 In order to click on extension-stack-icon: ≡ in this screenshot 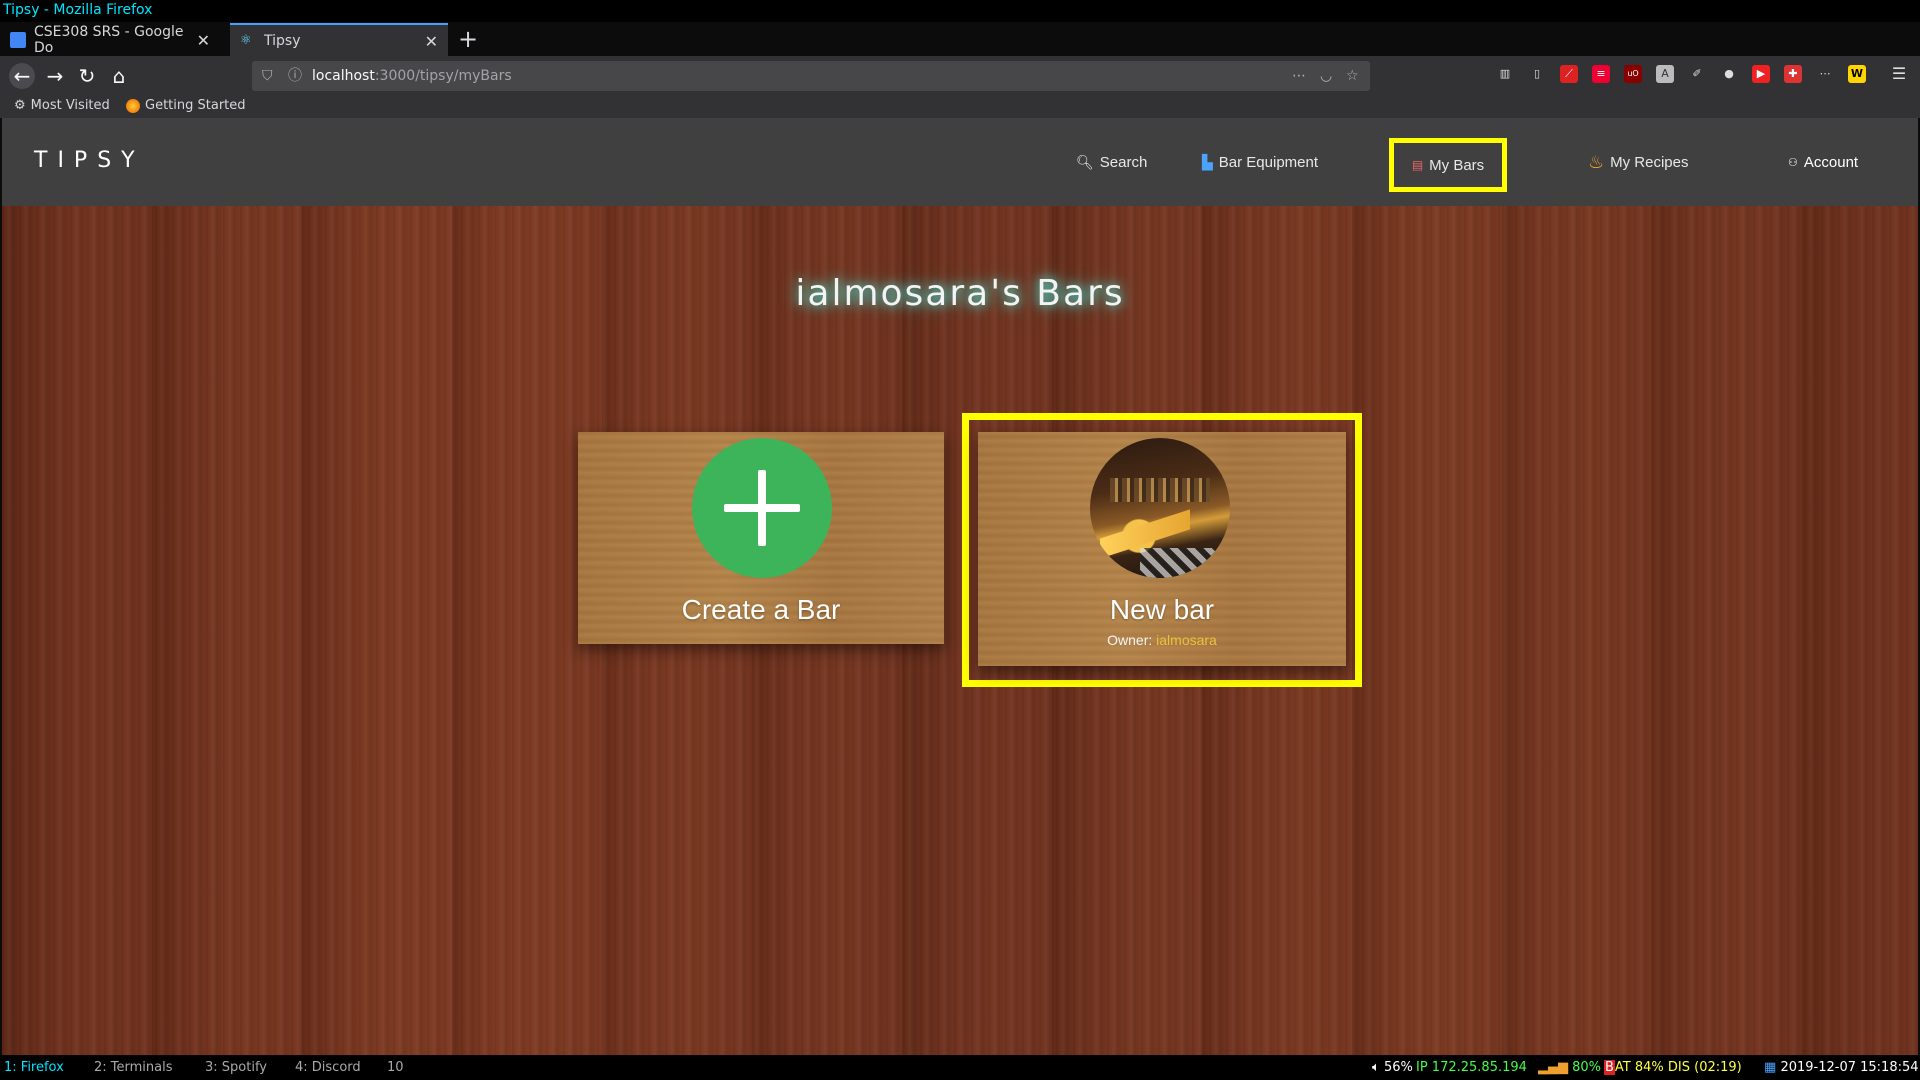, I will do `click(1601, 74)`.